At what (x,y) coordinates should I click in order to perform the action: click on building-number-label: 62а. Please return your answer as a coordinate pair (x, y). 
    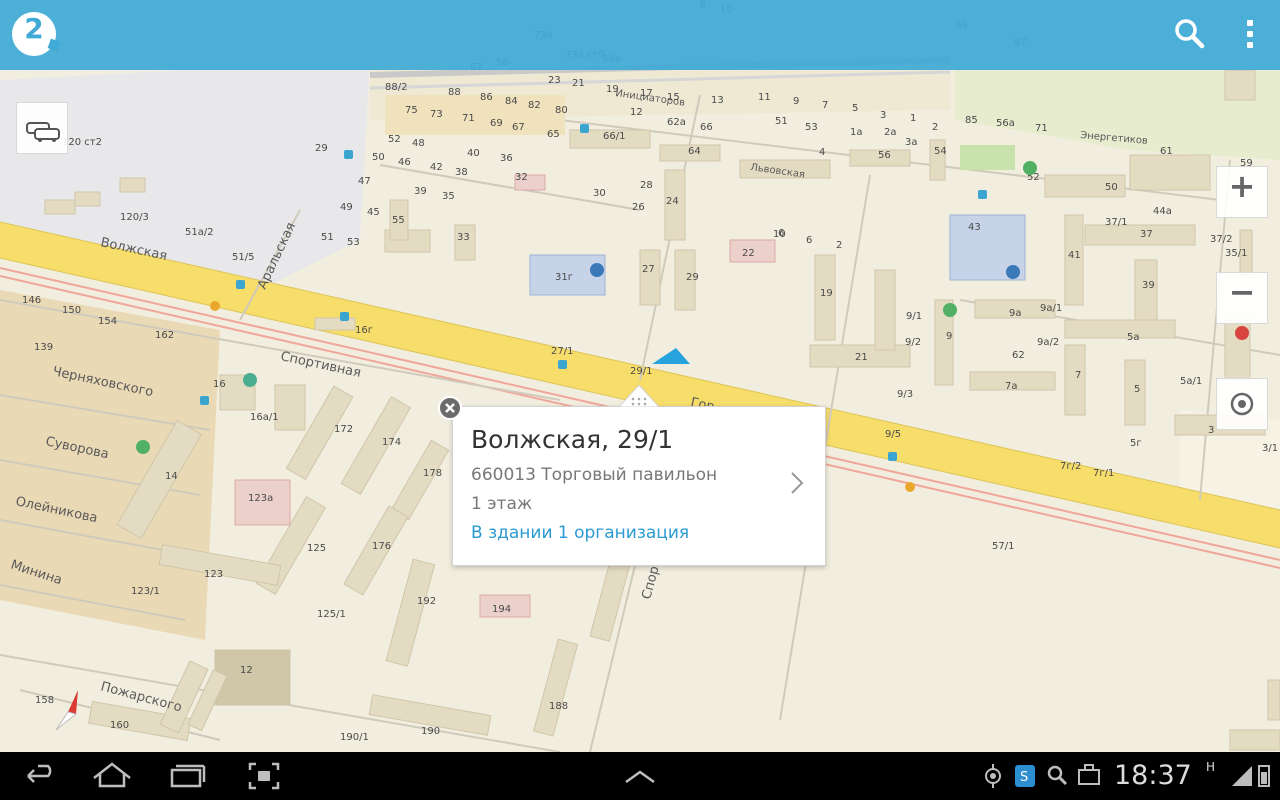
    Looking at the image, I should click on (676, 122).